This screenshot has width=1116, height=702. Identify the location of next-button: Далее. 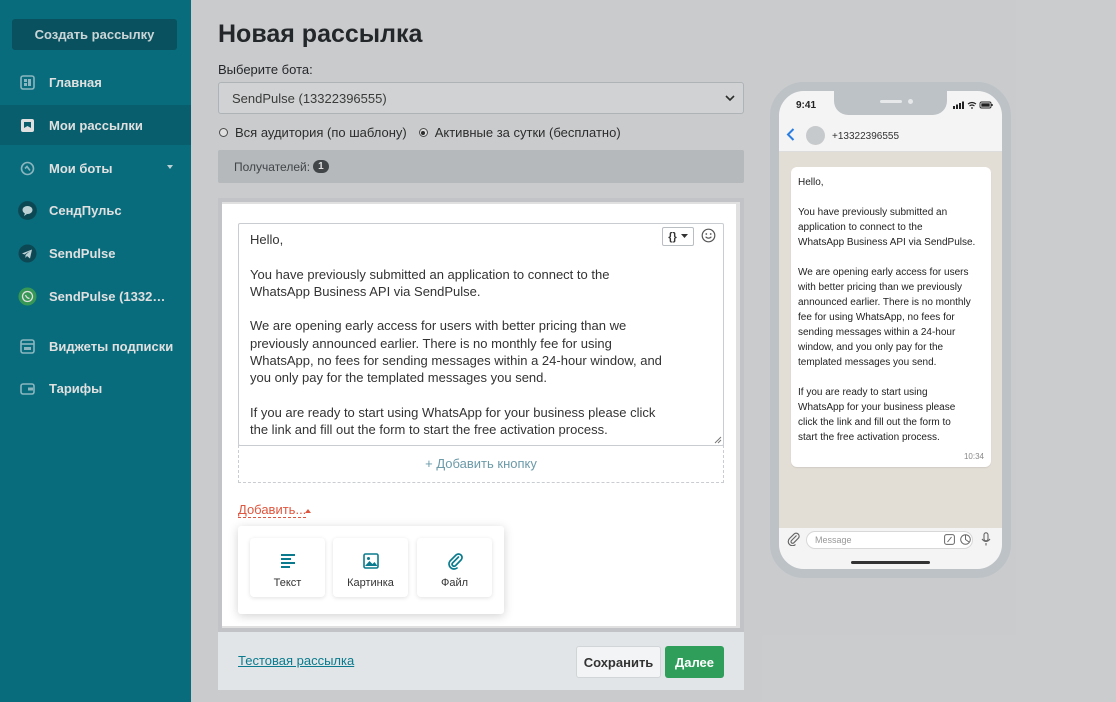
(694, 662).